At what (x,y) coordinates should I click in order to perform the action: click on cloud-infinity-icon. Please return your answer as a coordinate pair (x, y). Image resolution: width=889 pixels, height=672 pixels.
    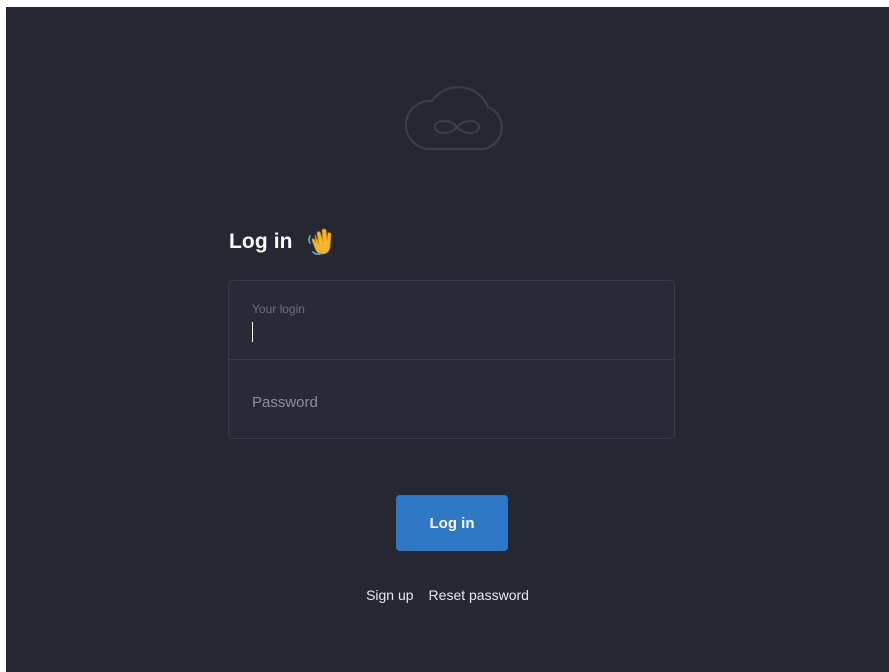
    Looking at the image, I should click on (453, 118).